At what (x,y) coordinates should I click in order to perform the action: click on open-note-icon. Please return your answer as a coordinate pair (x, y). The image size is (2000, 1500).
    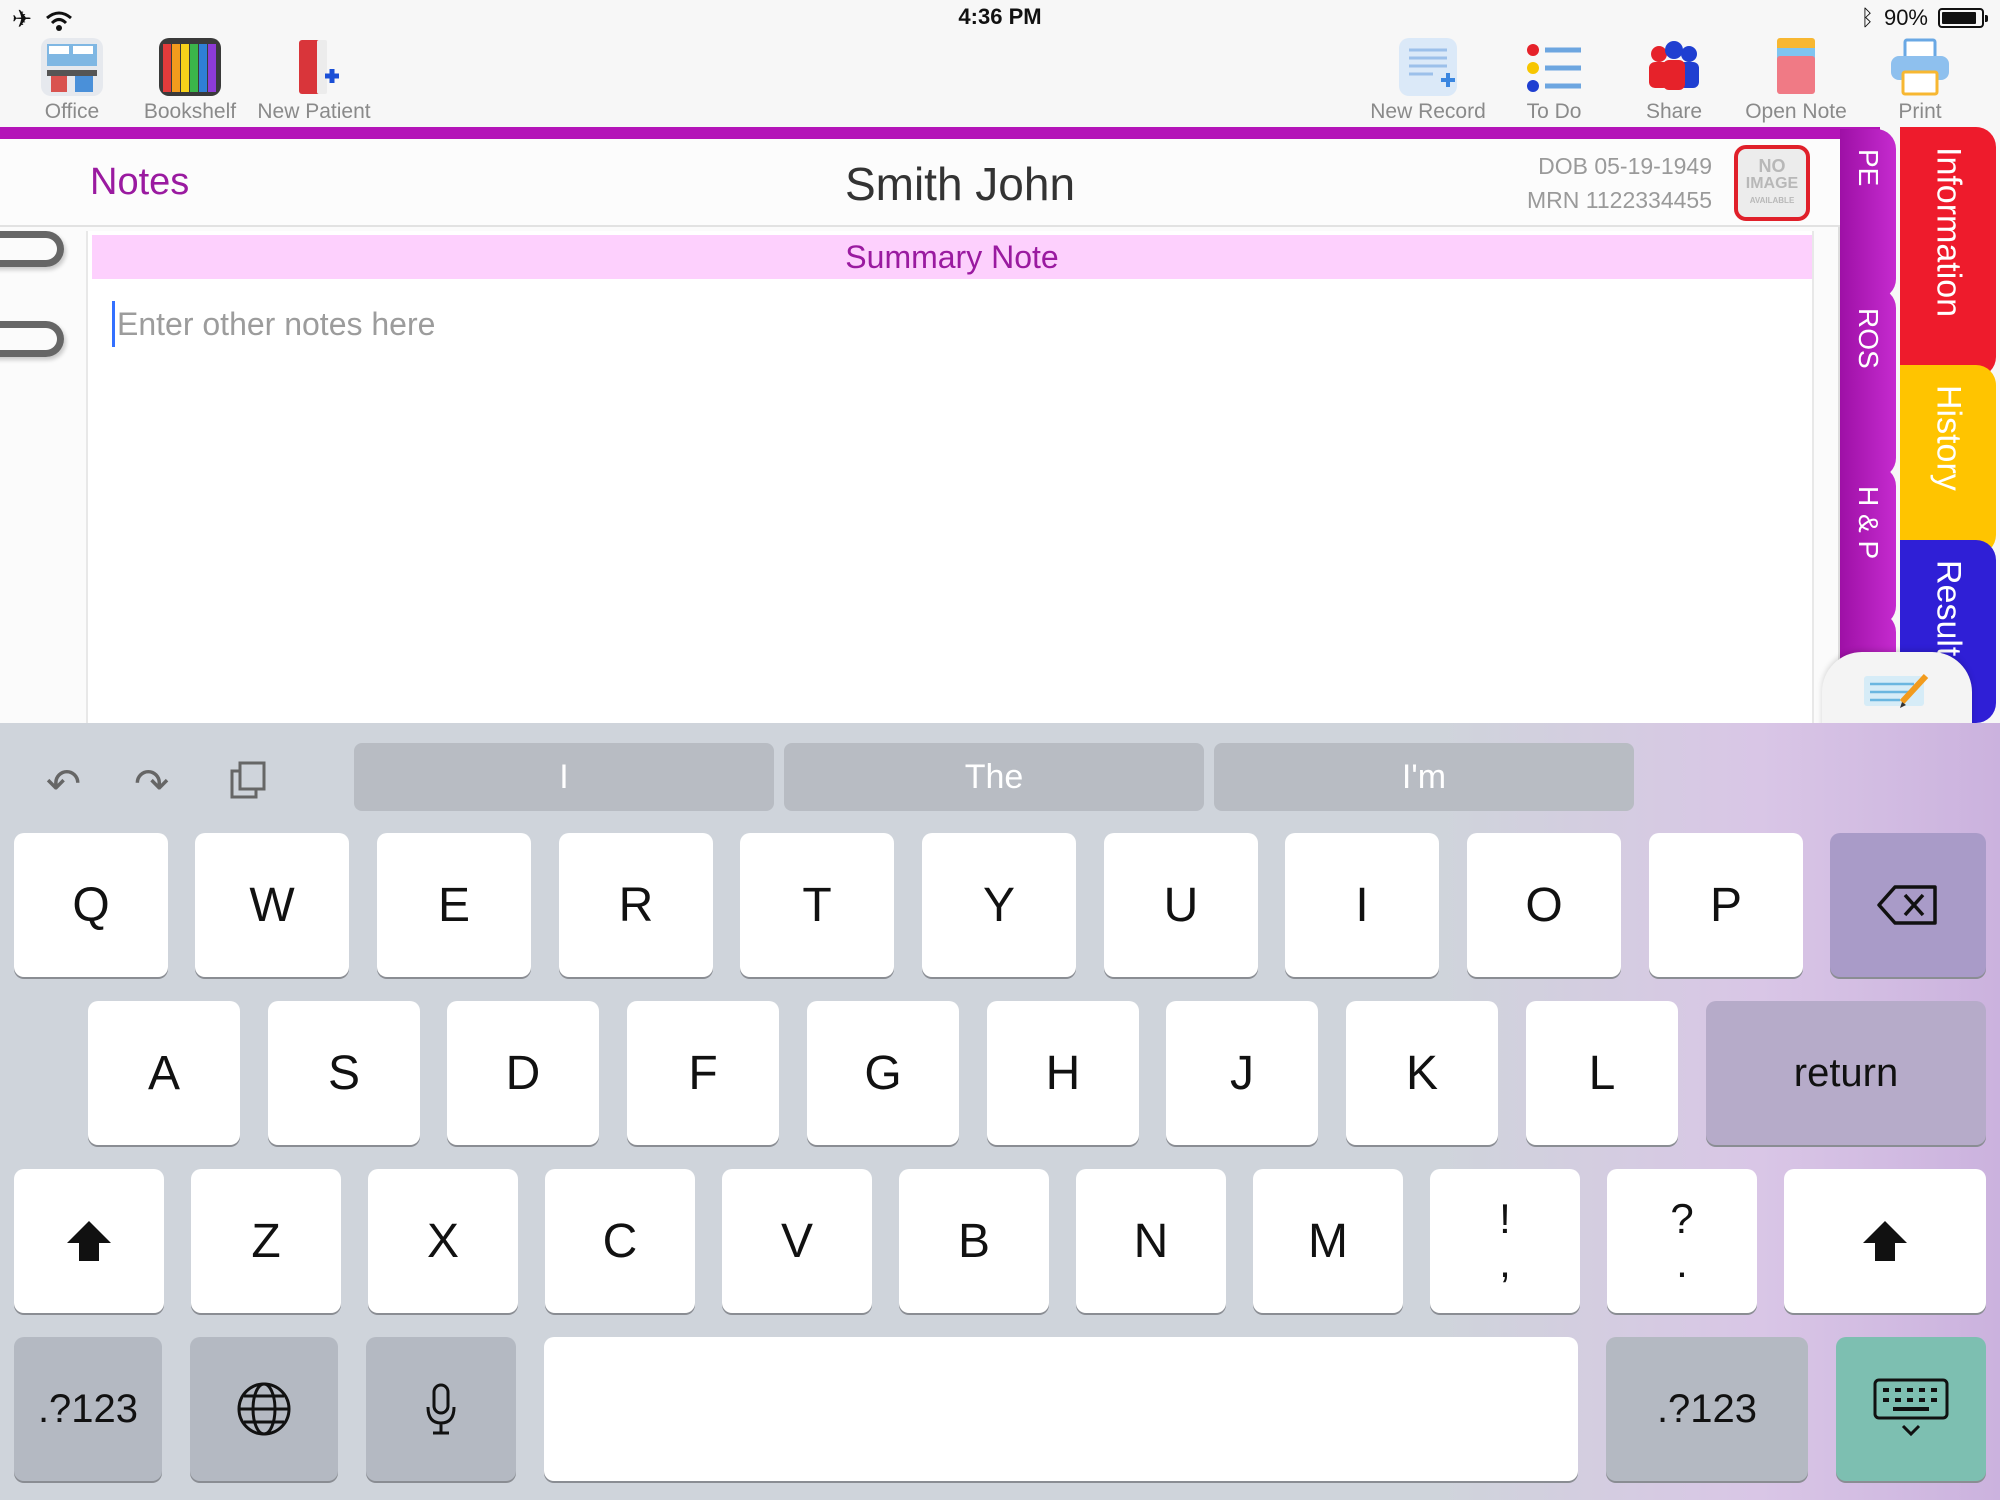
    Looking at the image, I should click on (1796, 67).